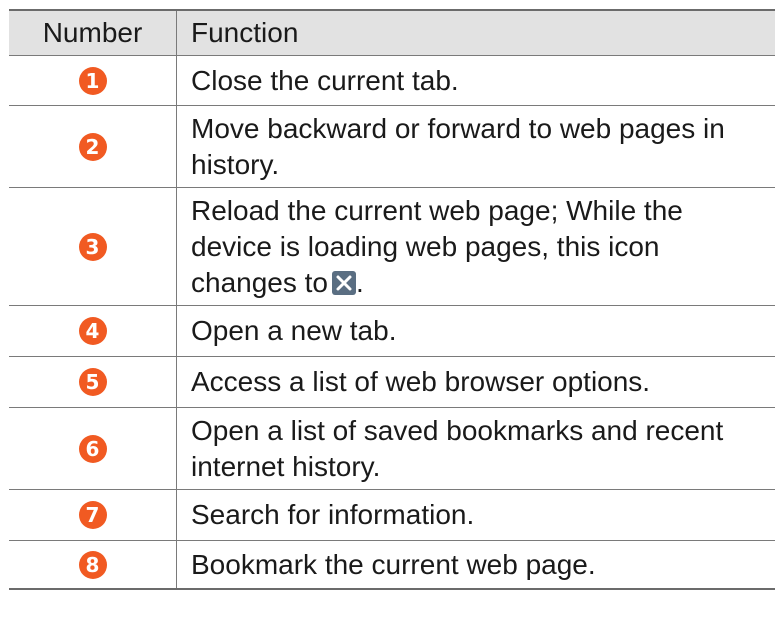  I want to click on number-cell: 8, so click(93, 564).